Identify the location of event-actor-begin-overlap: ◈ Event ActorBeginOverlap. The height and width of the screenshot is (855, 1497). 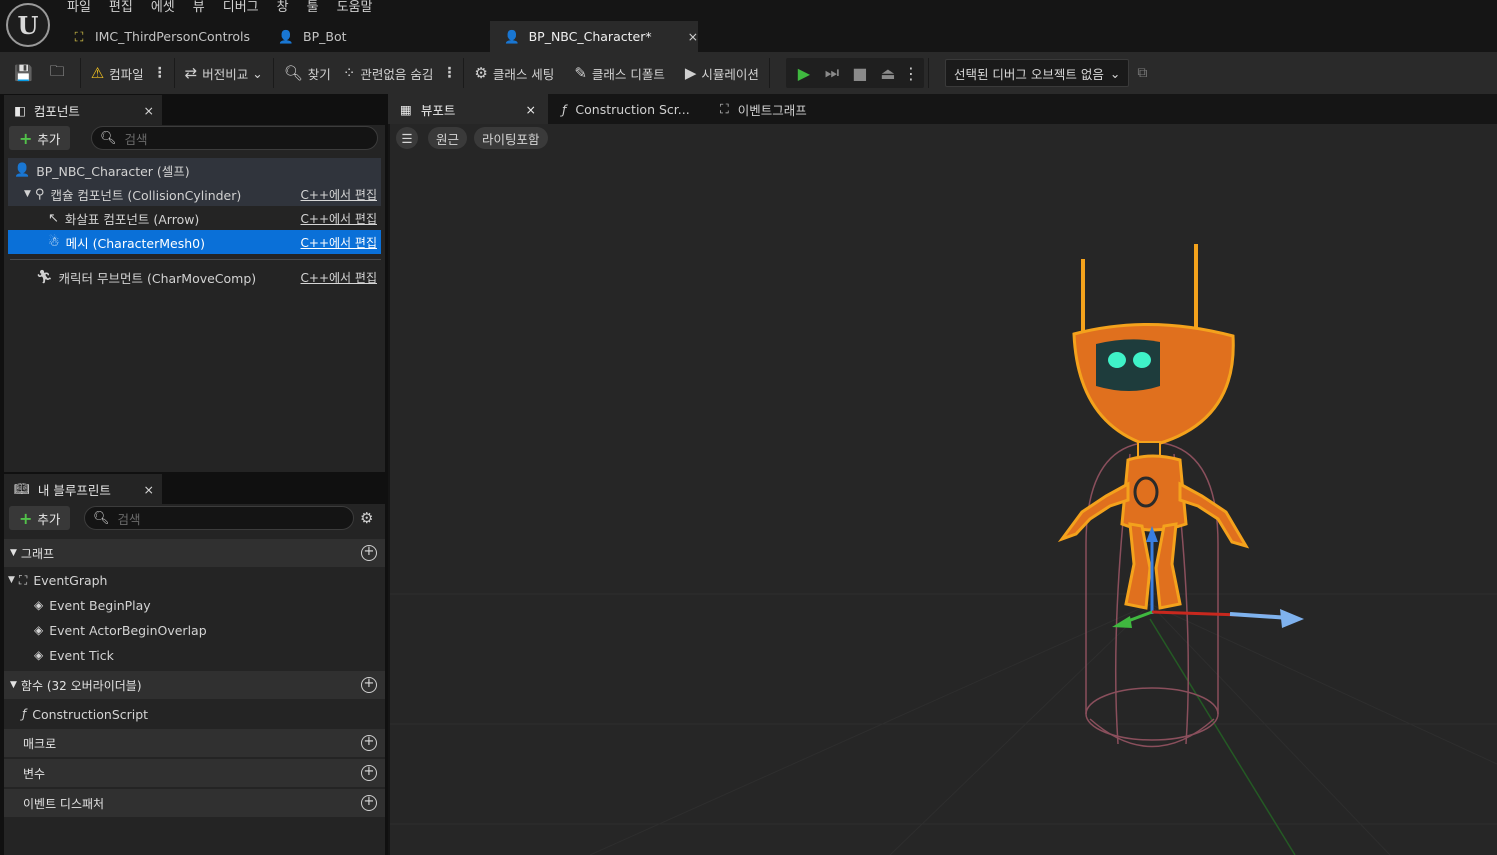
(120, 630).